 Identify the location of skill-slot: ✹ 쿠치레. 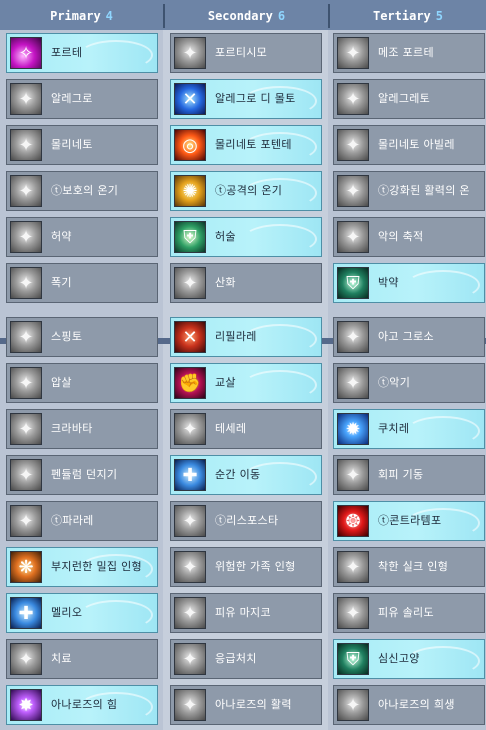
(409, 429).